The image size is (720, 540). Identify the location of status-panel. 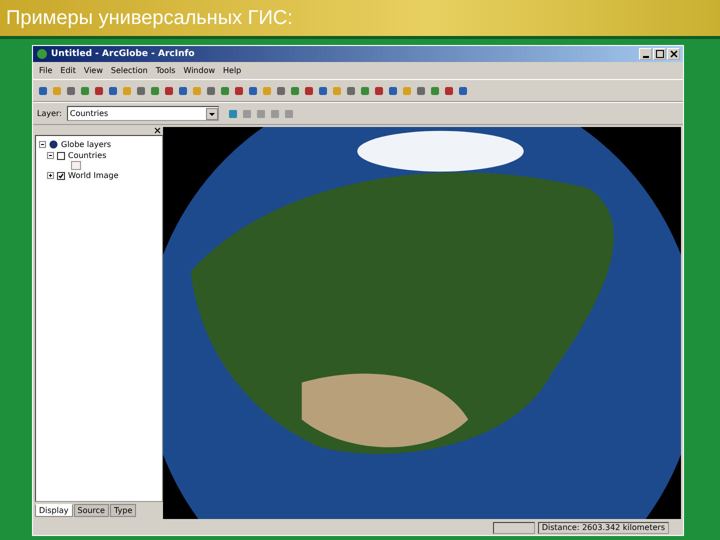
(513, 528).